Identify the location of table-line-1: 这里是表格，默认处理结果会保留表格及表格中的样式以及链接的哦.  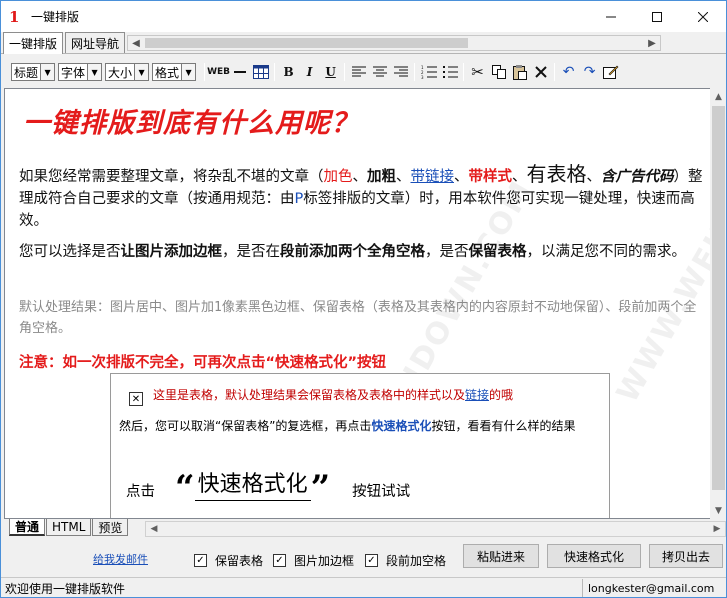
(333, 394).